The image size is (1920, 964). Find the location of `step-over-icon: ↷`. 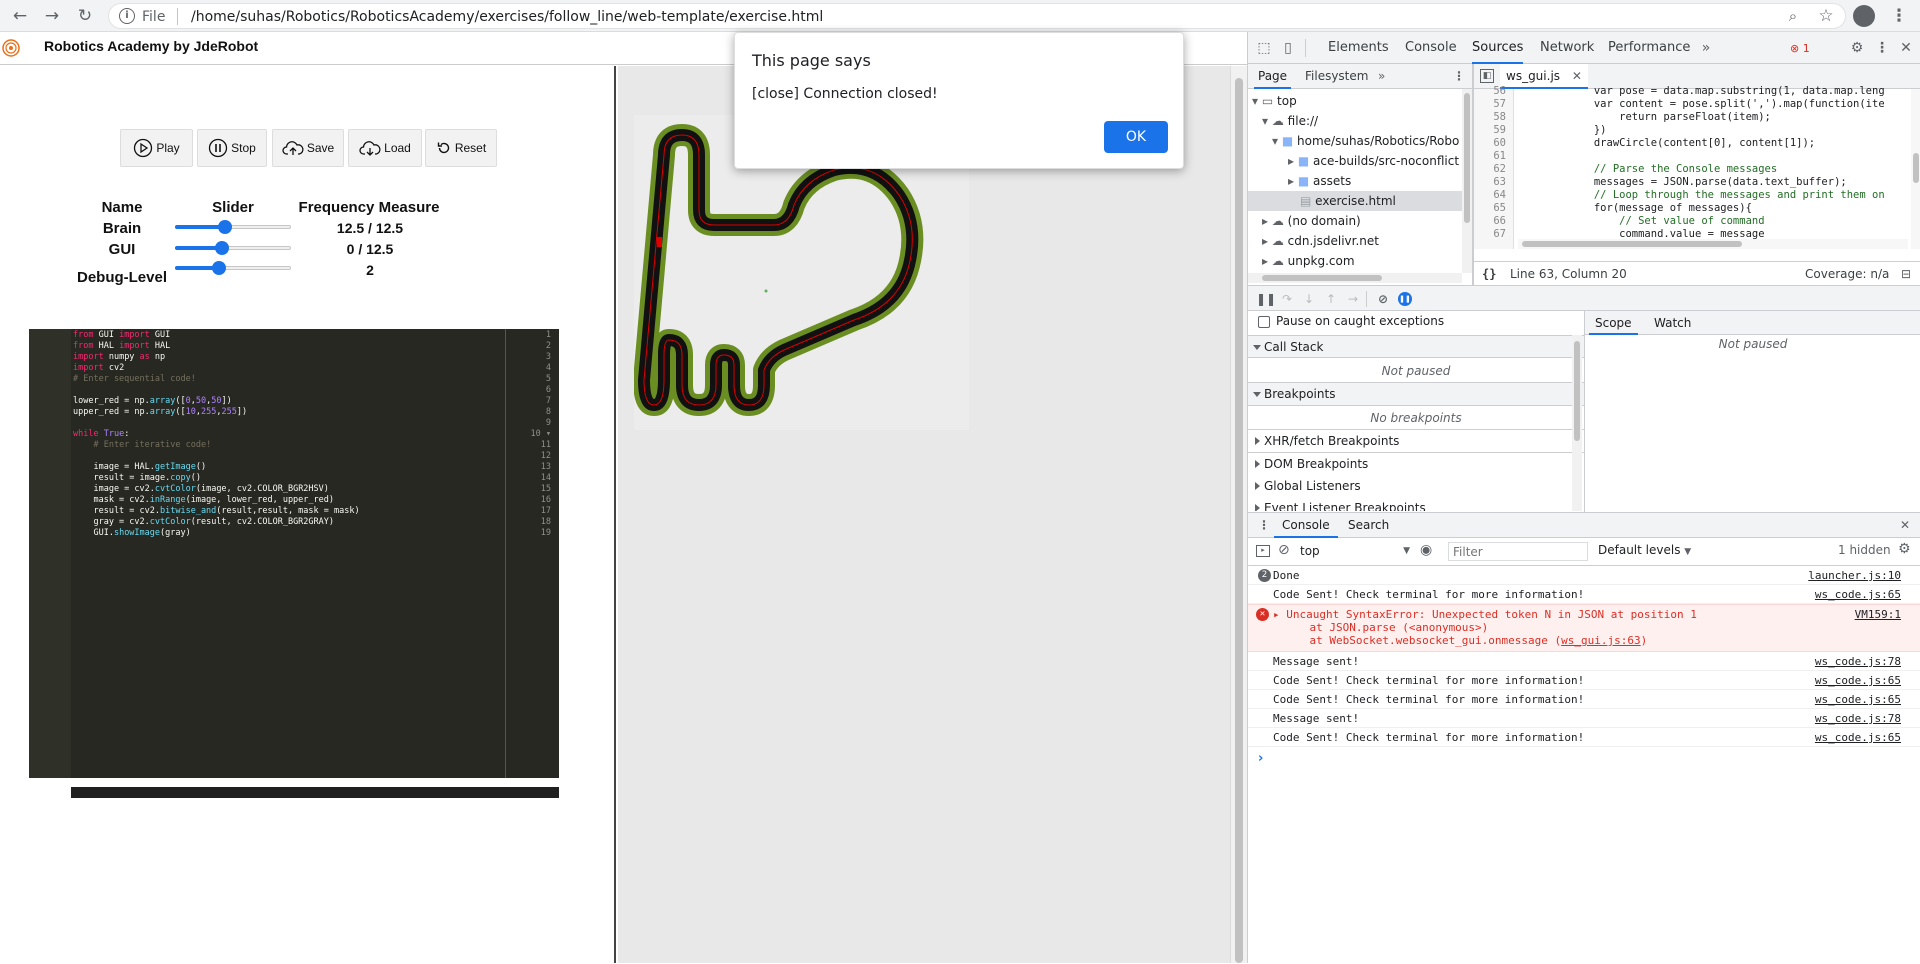

step-over-icon: ↷ is located at coordinates (1287, 299).